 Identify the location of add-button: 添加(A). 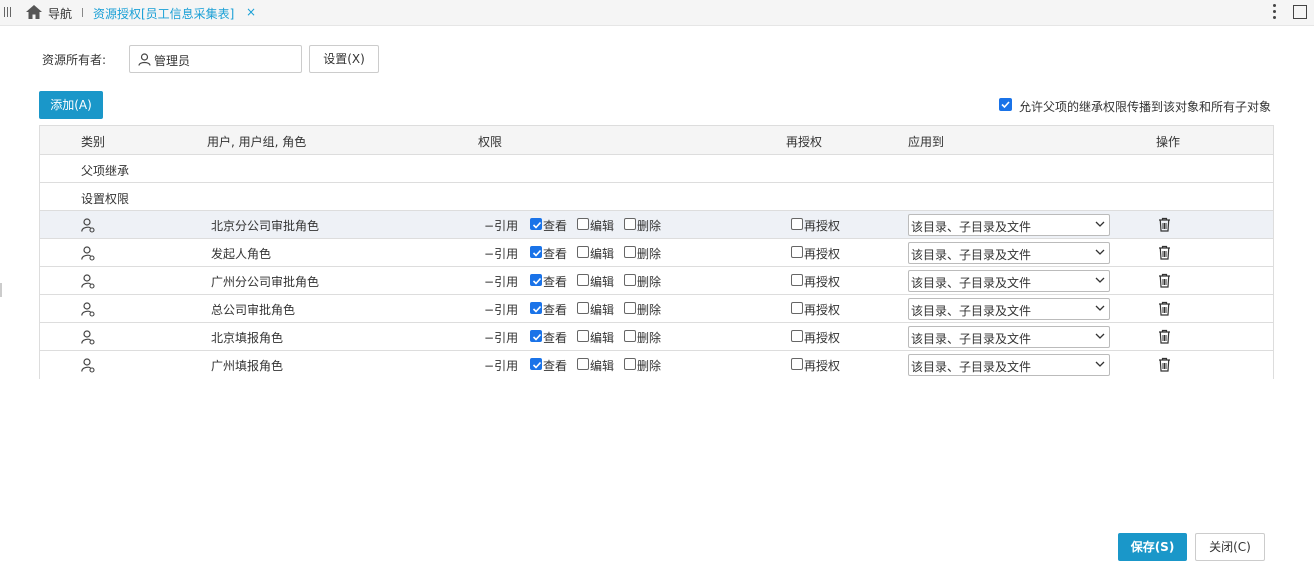
(71, 105).